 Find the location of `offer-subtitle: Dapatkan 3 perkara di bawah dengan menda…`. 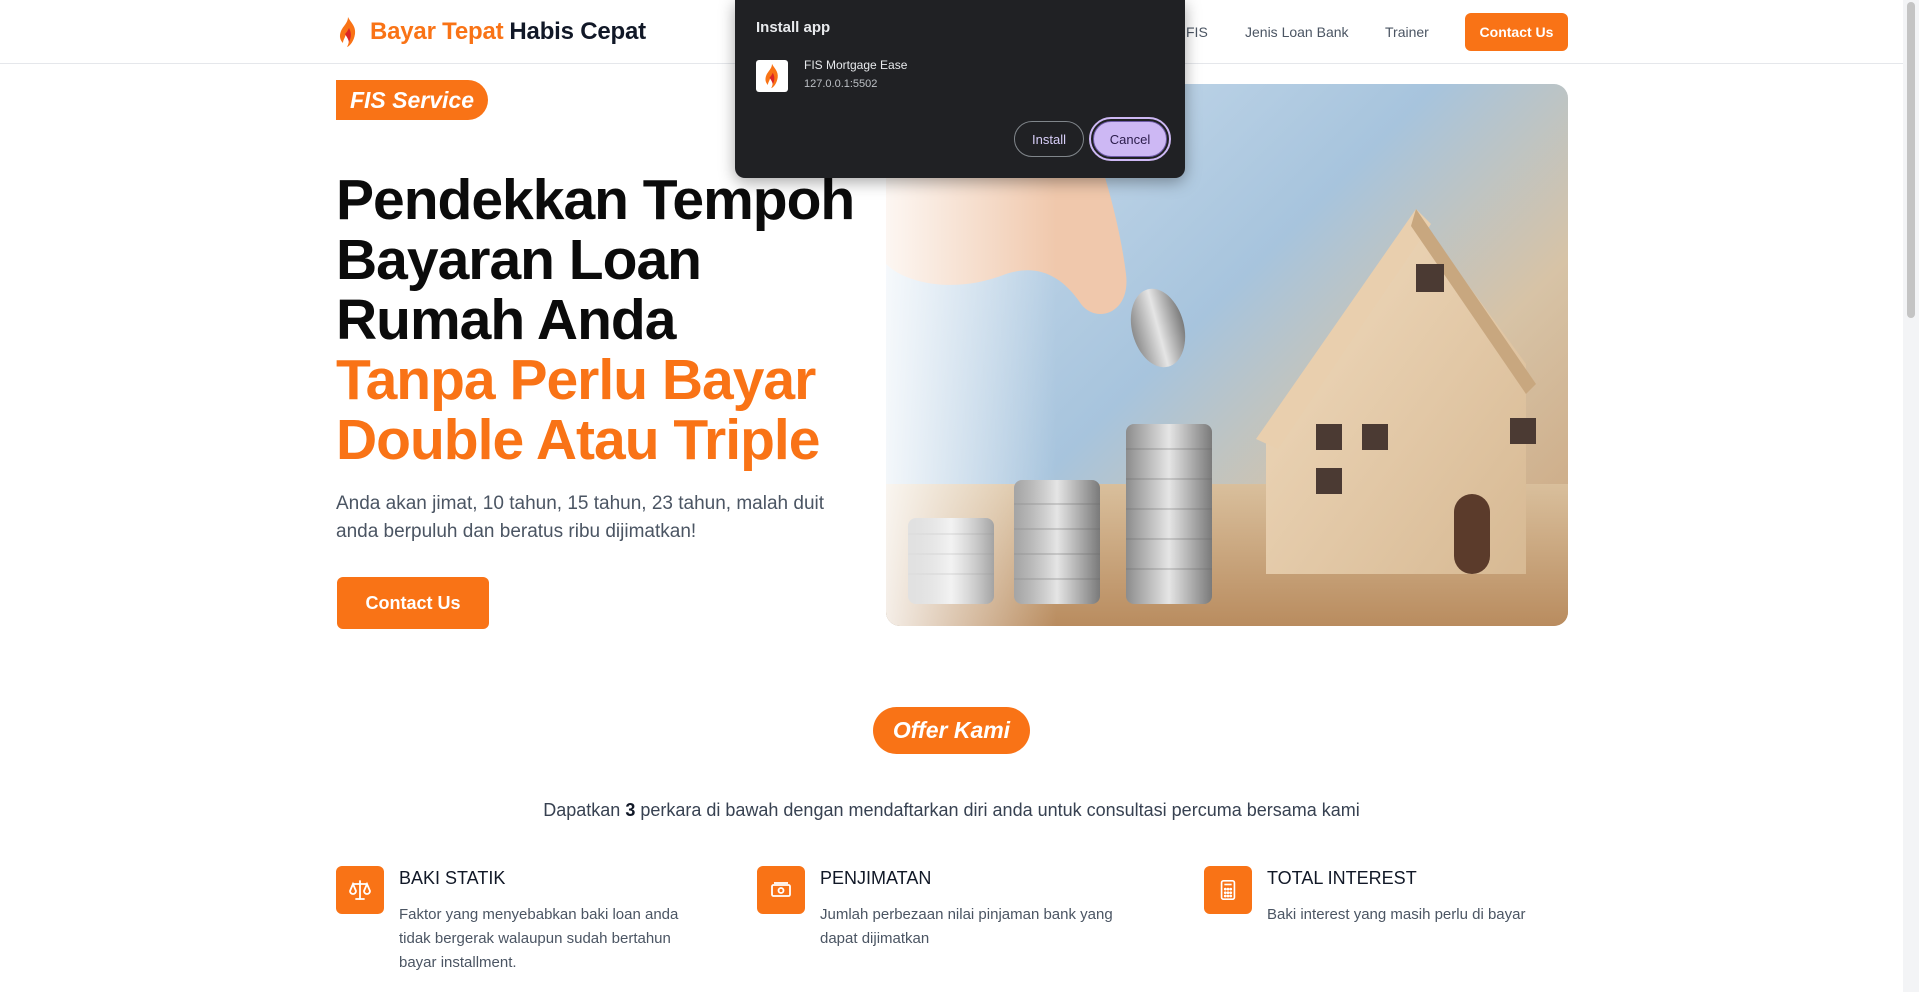

offer-subtitle: Dapatkan 3 perkara di bawah dengan menda… is located at coordinates (951, 810).